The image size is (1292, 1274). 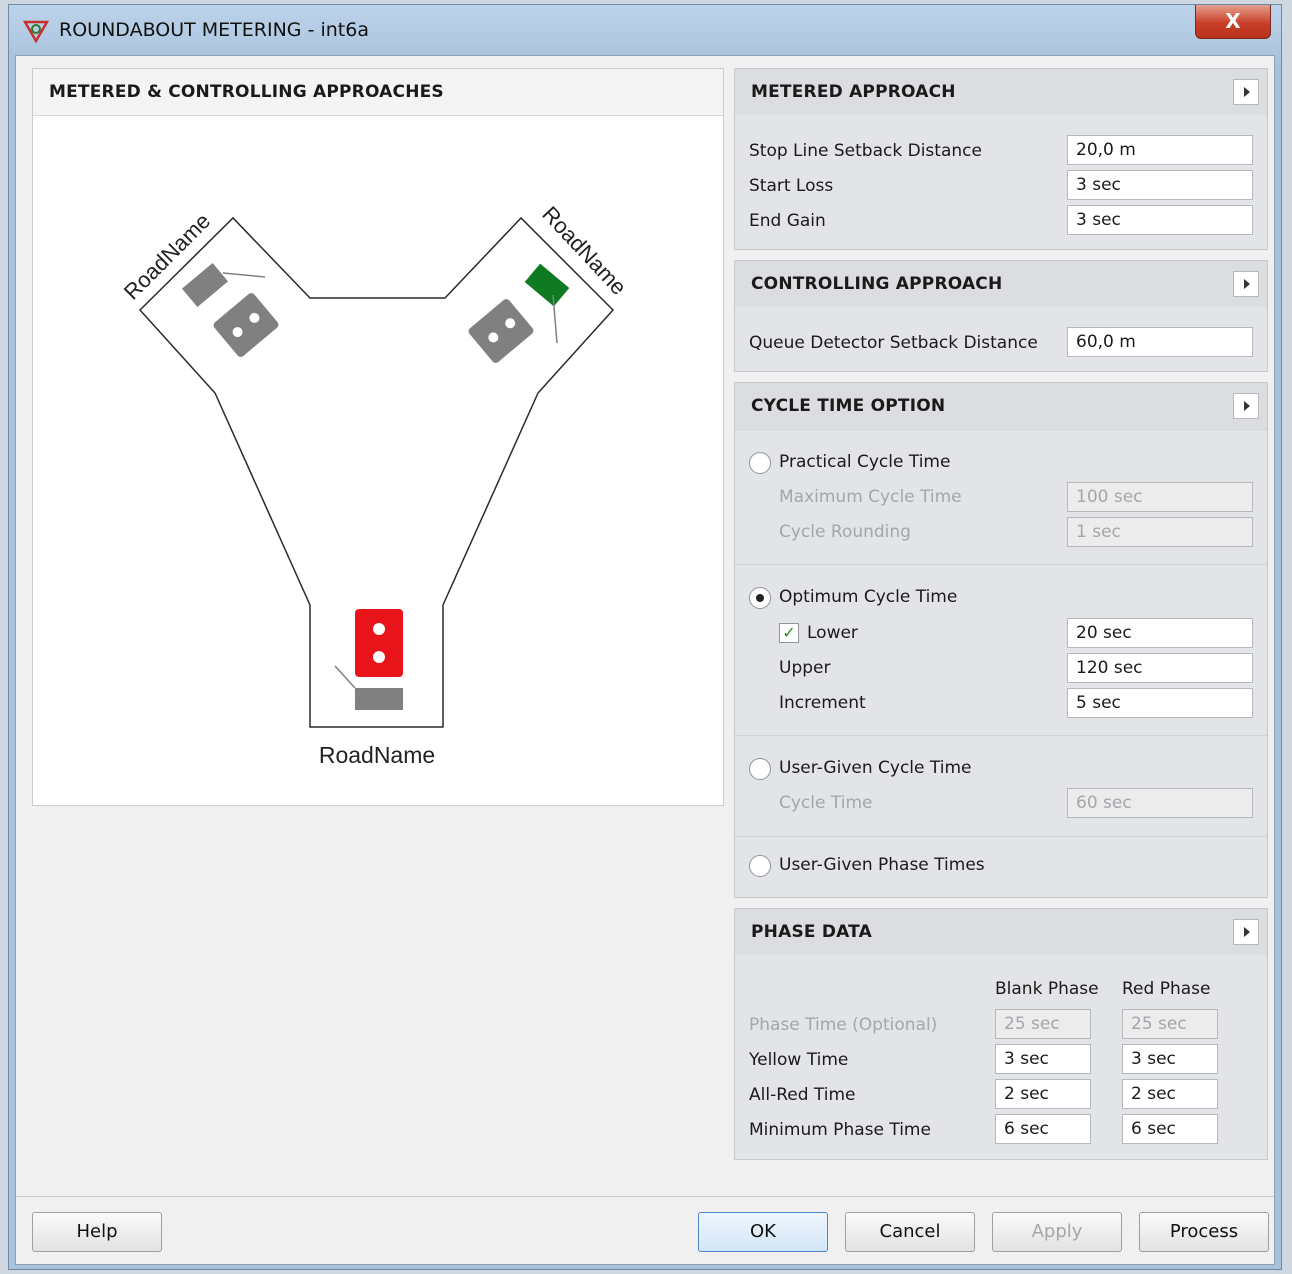 I want to click on start-loss-field: 3 sec, so click(x=1160, y=185).